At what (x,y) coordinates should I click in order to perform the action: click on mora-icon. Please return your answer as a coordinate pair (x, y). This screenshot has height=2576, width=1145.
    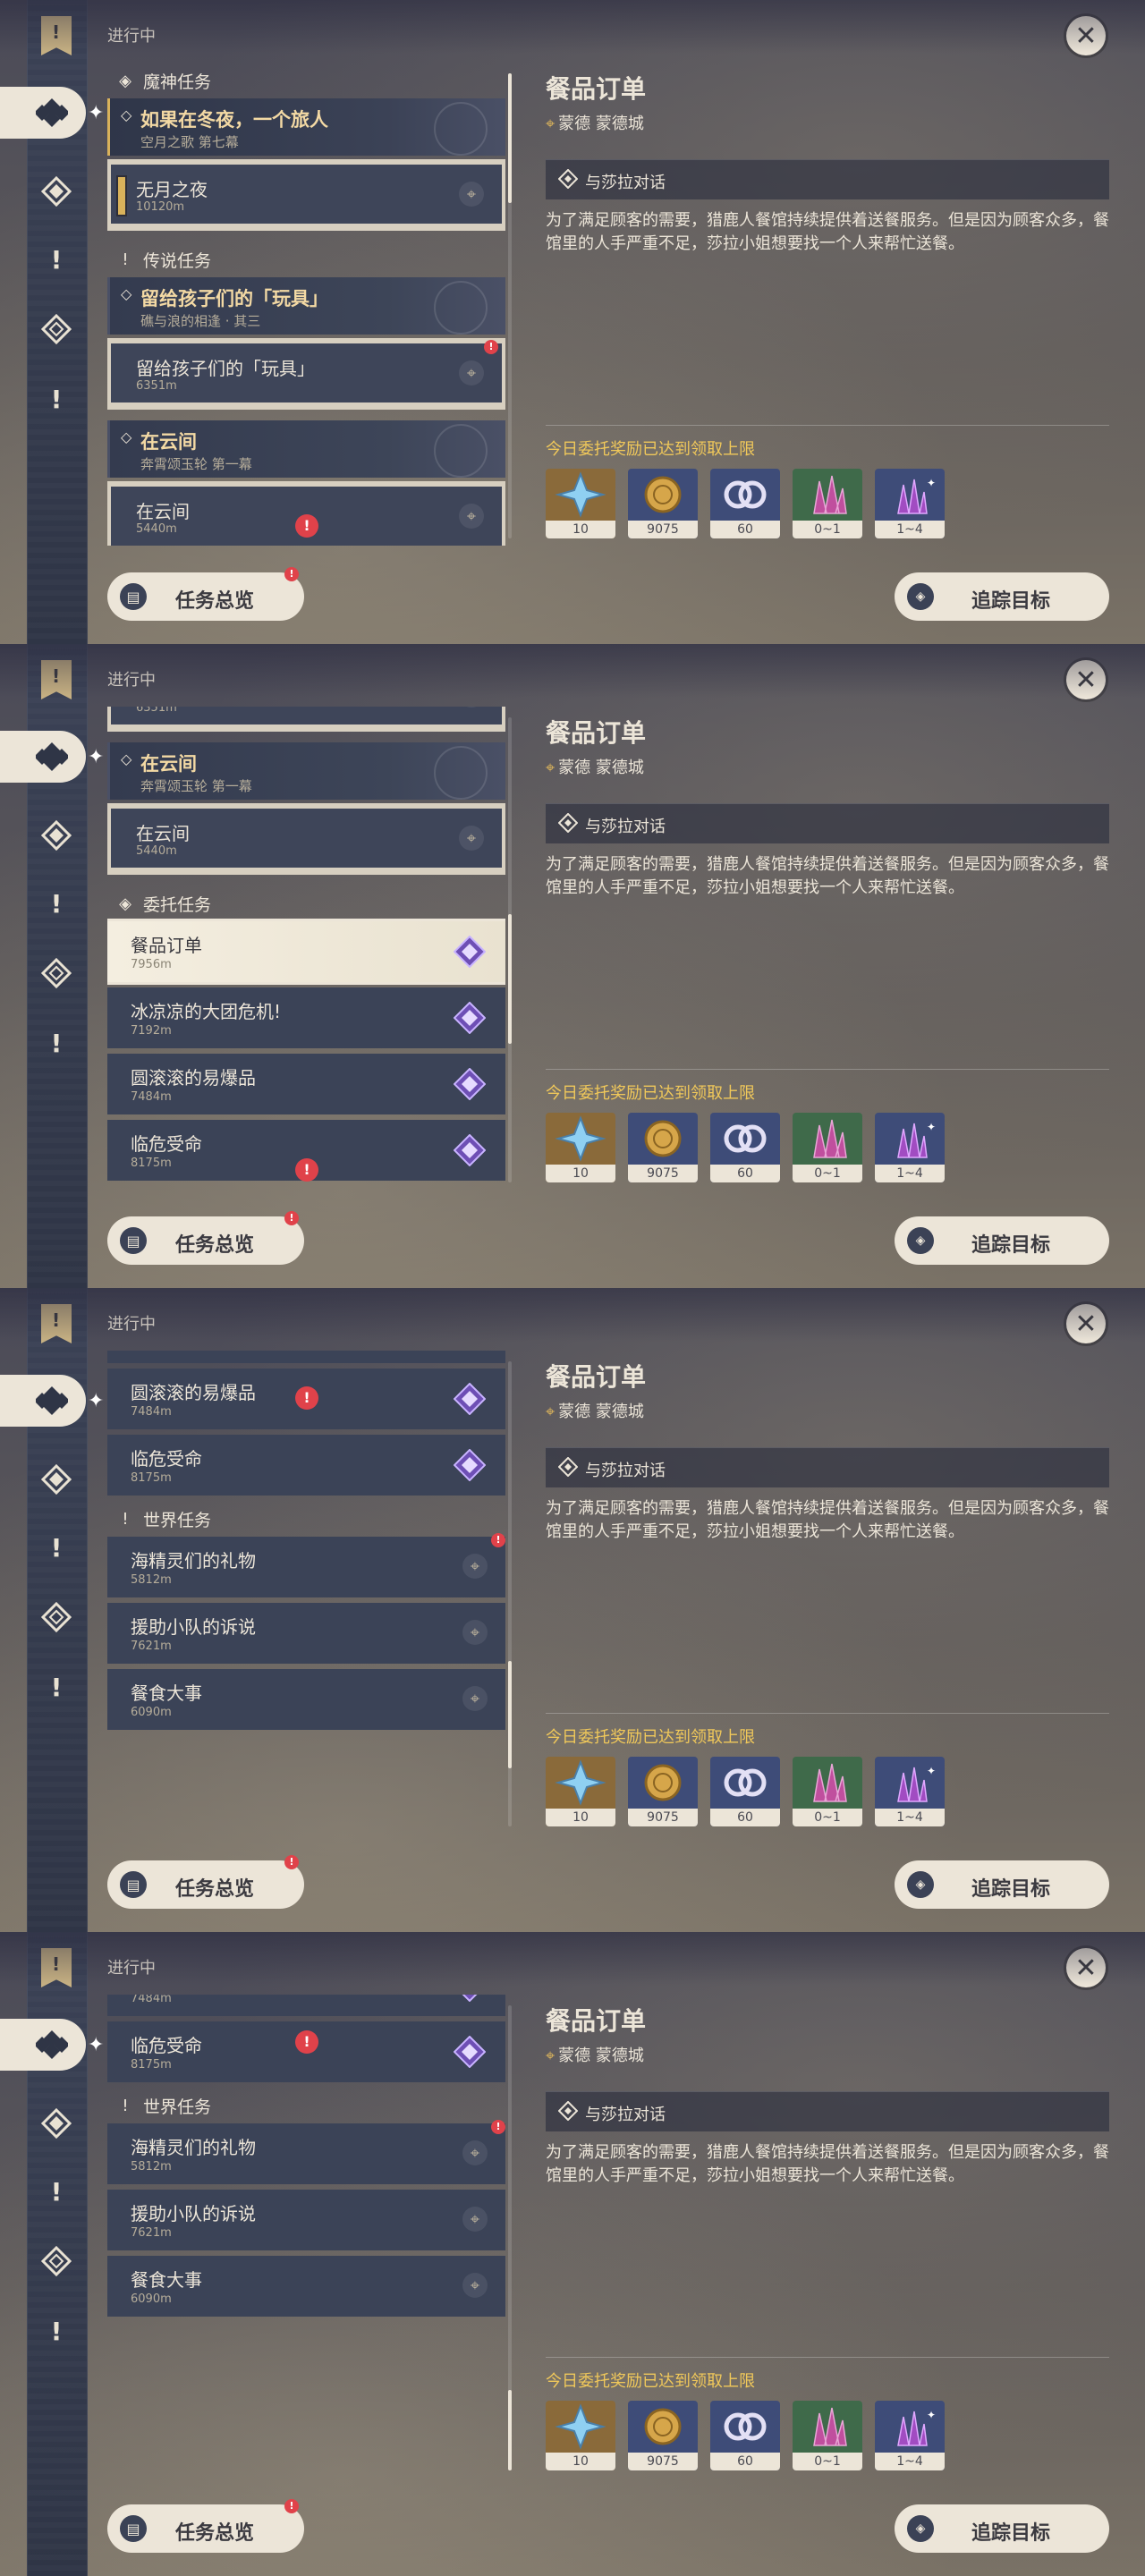
    Looking at the image, I should click on (663, 494).